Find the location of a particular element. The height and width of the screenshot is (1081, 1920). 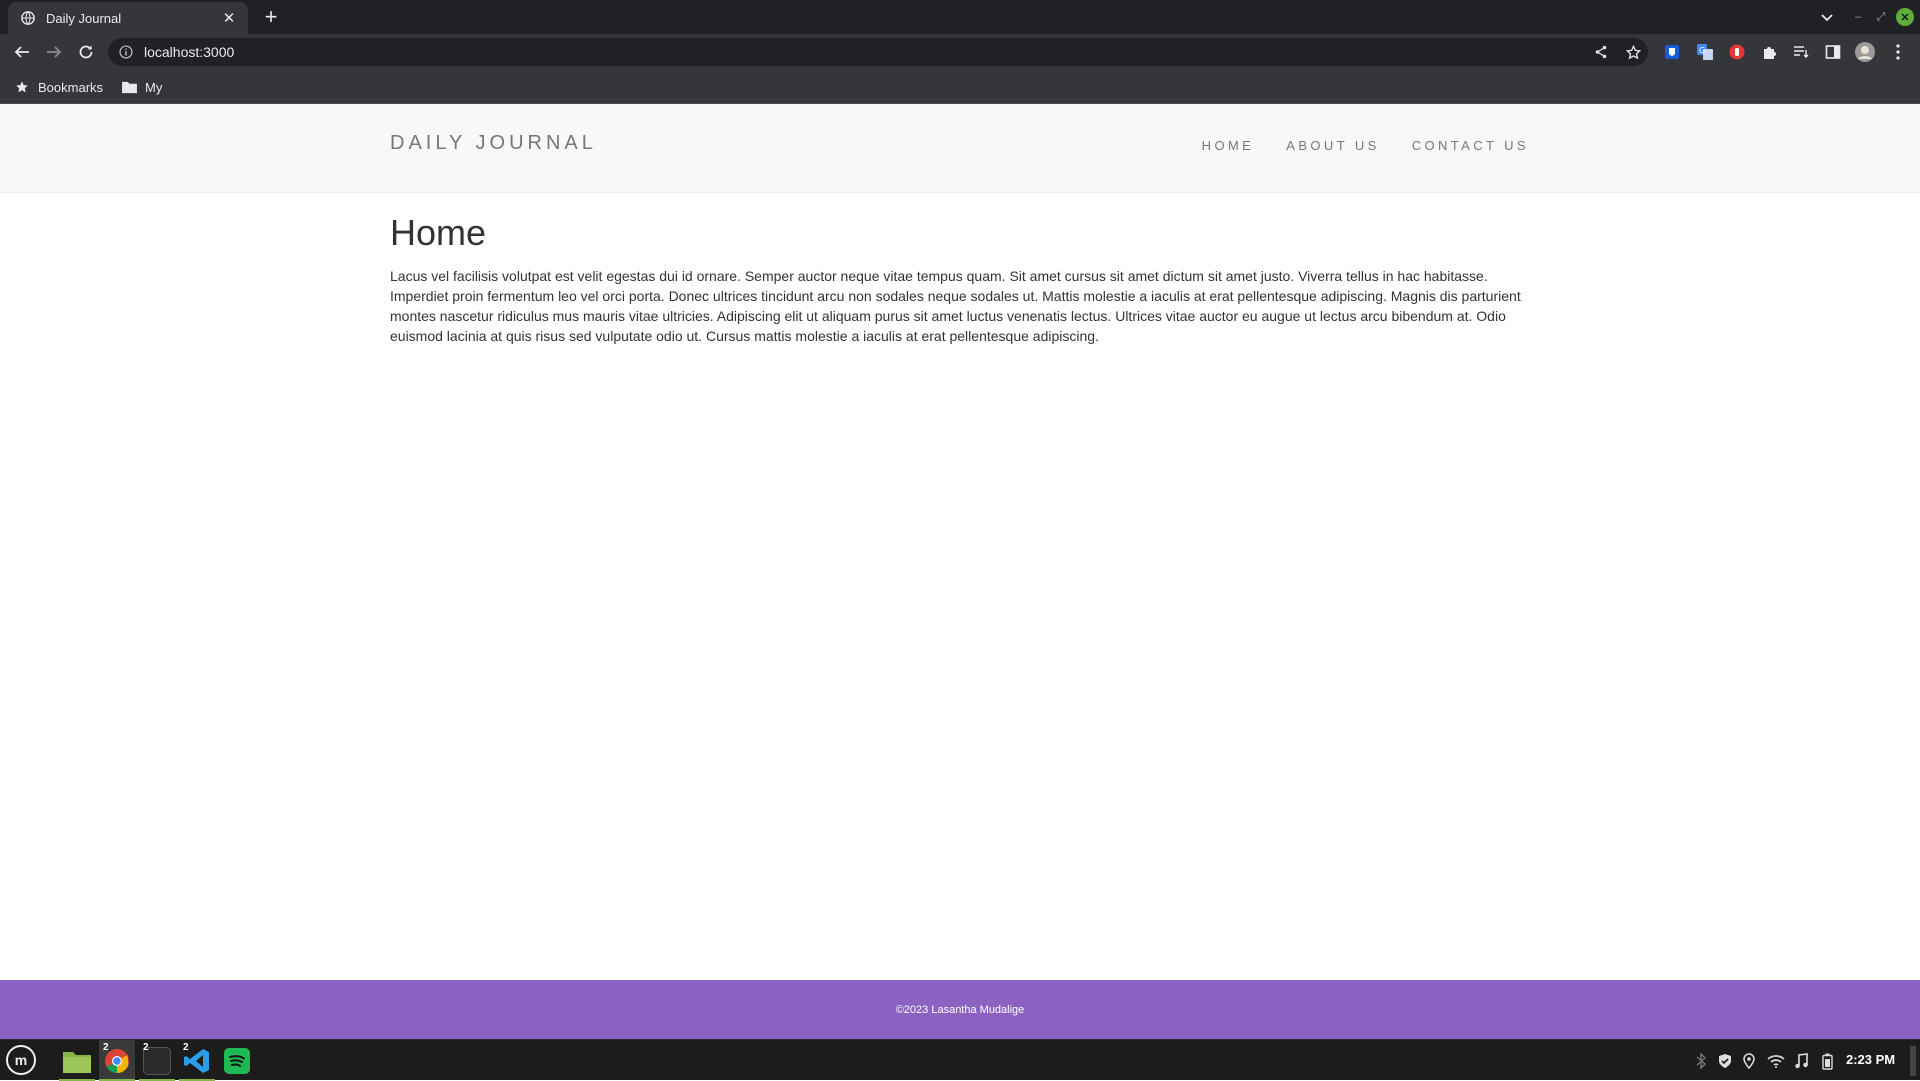

os-taskbar: m 2 2 2 2:23 PM is located at coordinates (960, 1060).